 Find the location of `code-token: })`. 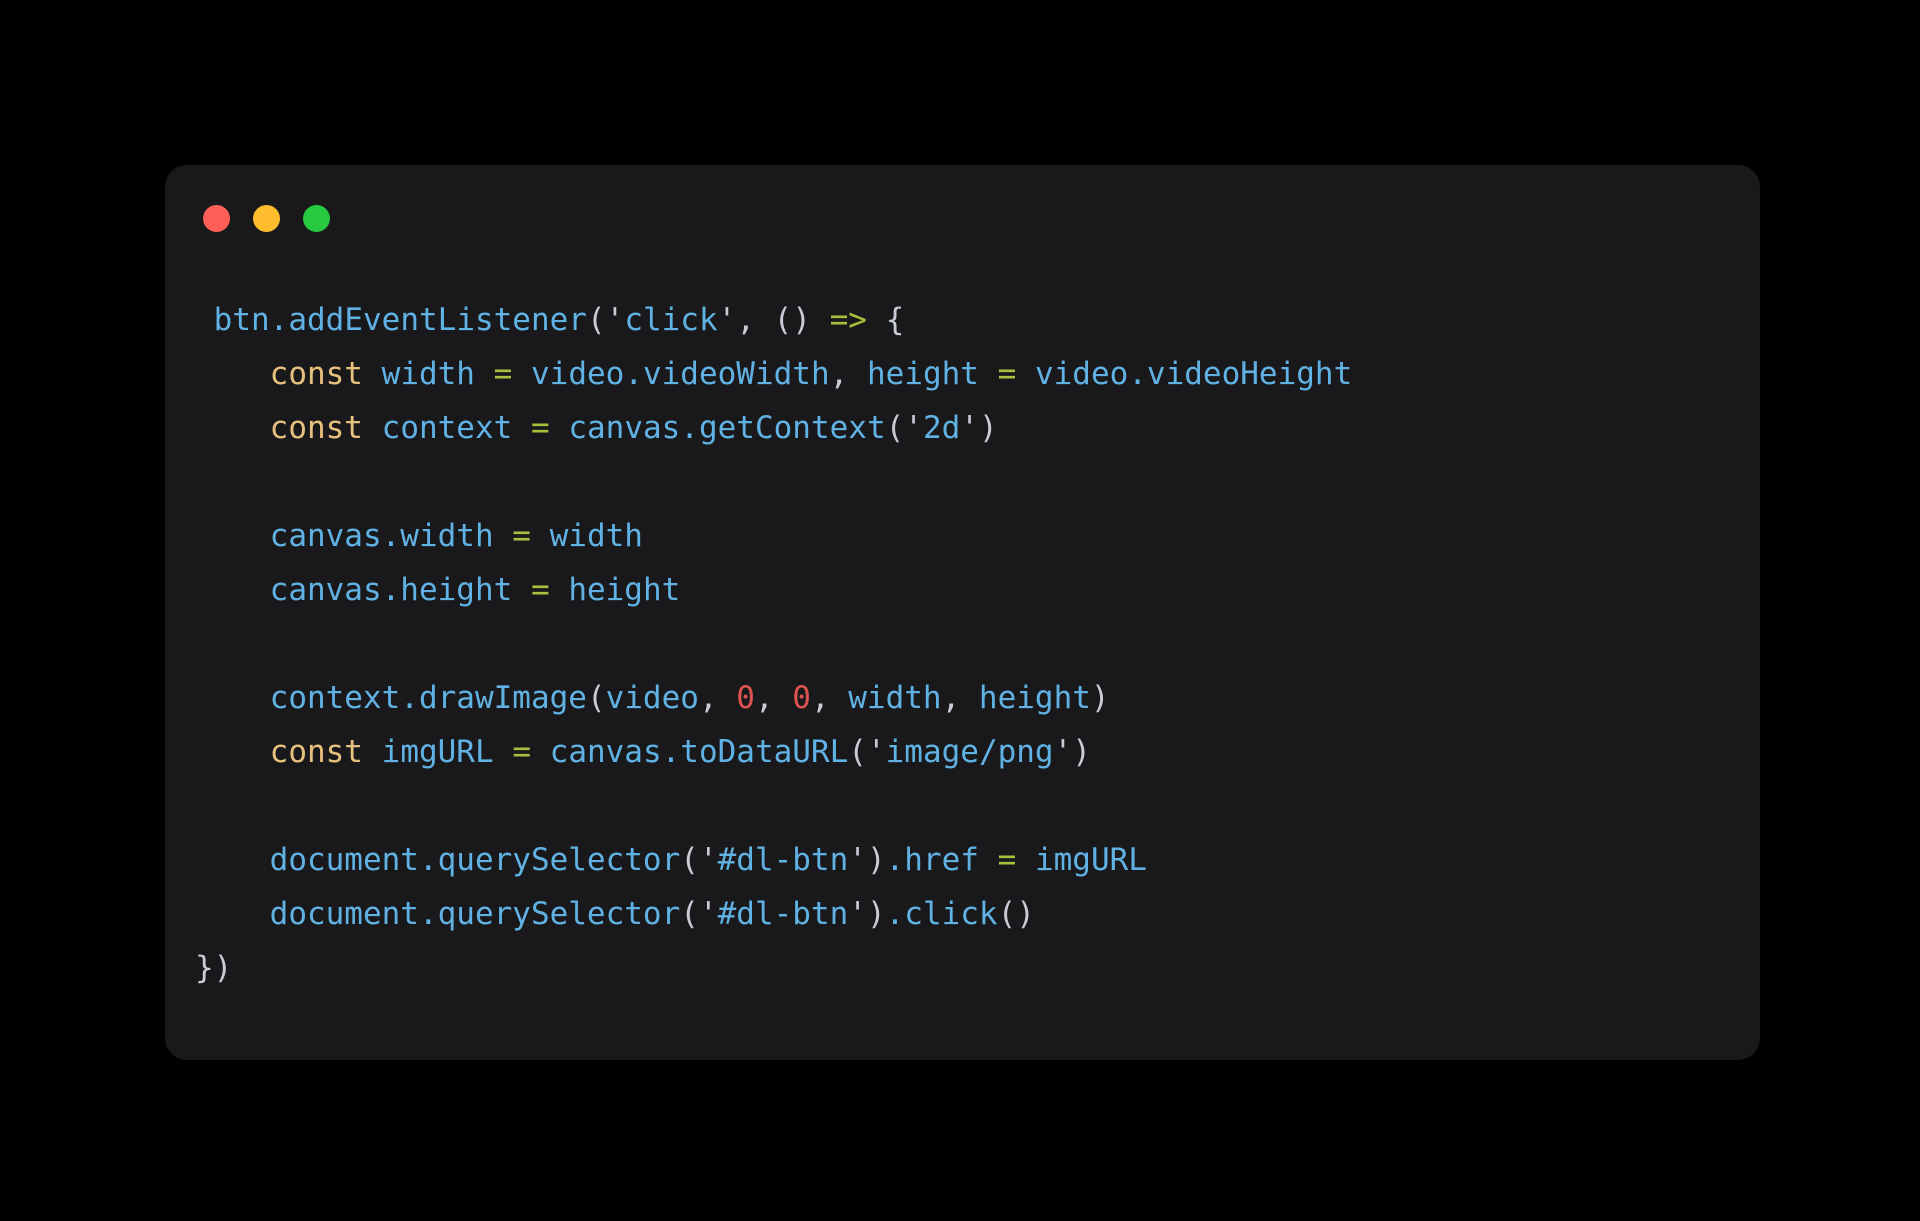

code-token: }) is located at coordinates (214, 968).